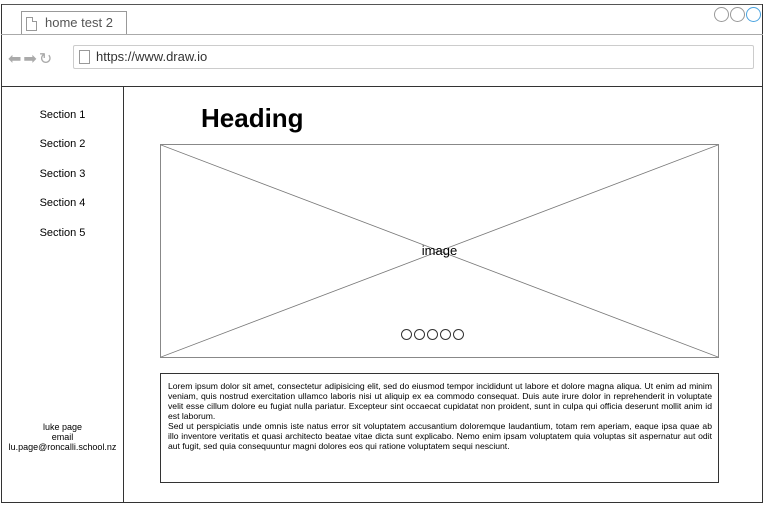 The width and height of the screenshot is (766, 505). What do you see at coordinates (721, 14) in the screenshot?
I see `minimize-button` at bounding box center [721, 14].